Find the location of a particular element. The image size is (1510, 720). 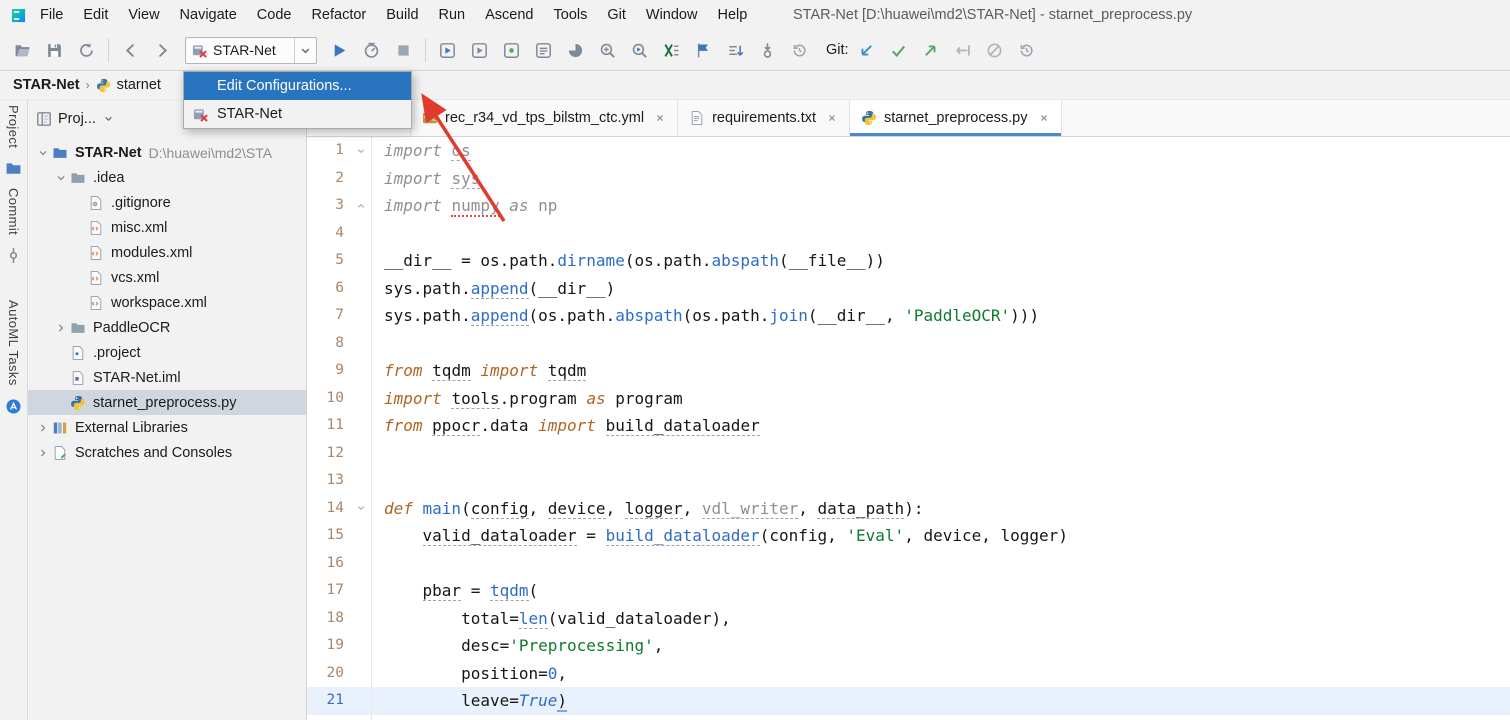

tree-item-external-libraries: External Libraries is located at coordinates (167, 427).